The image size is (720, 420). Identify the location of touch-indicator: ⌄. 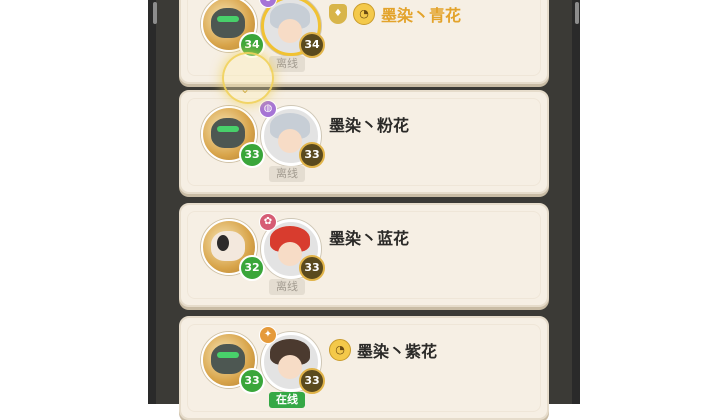
(248, 78).